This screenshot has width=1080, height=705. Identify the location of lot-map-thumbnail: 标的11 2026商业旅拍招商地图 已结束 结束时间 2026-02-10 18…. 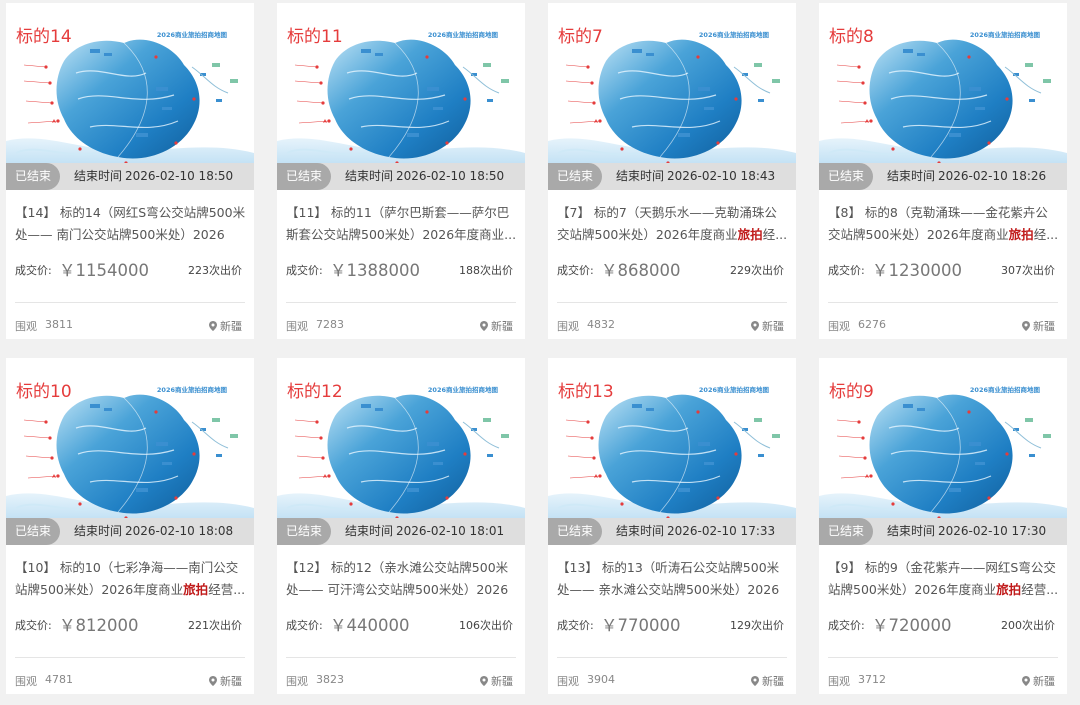
(401, 96).